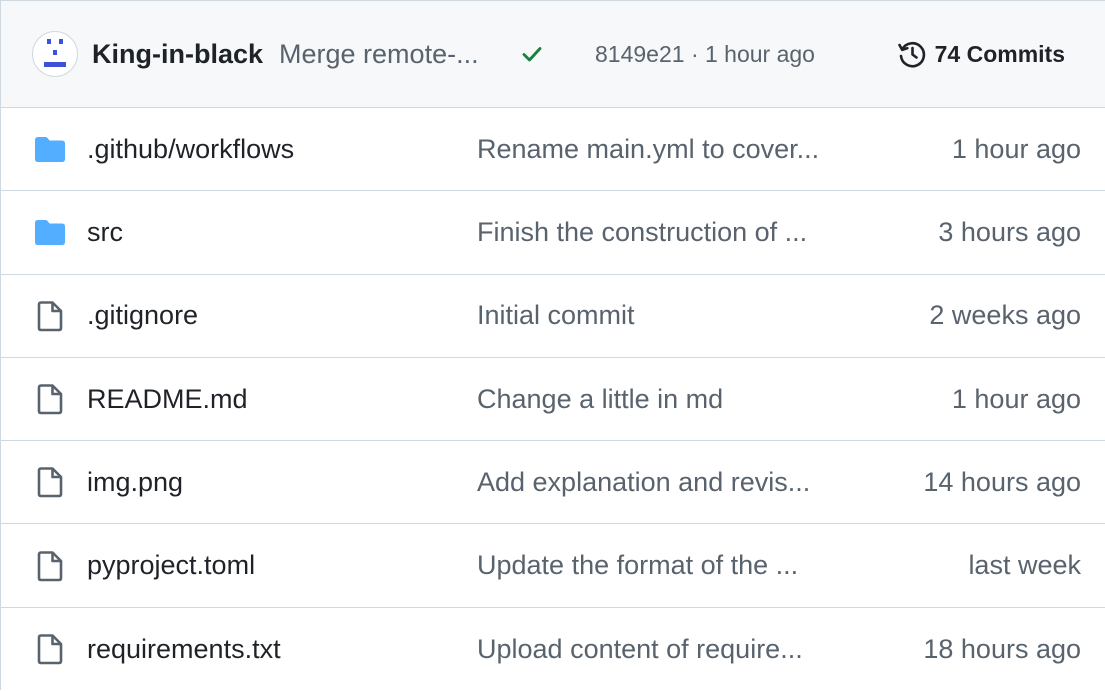  I want to click on author-avatar, so click(55, 54).